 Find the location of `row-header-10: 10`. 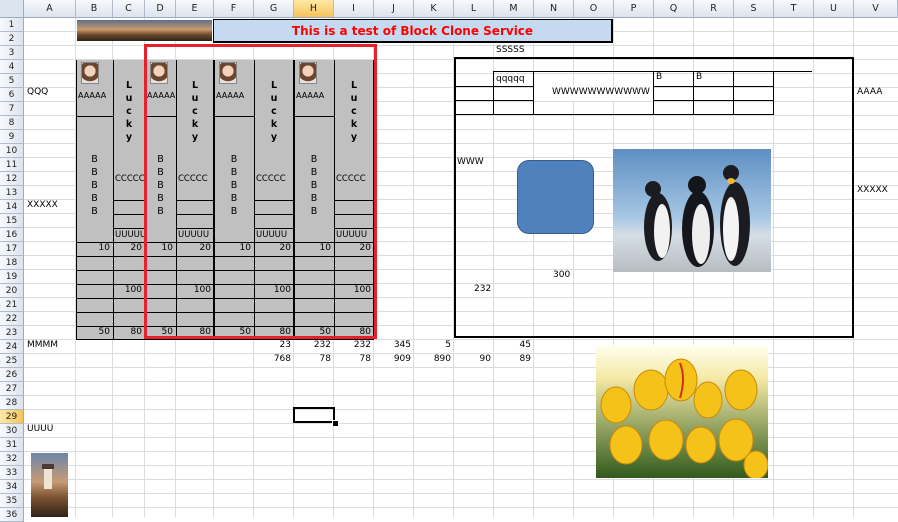

row-header-10: 10 is located at coordinates (12, 151).